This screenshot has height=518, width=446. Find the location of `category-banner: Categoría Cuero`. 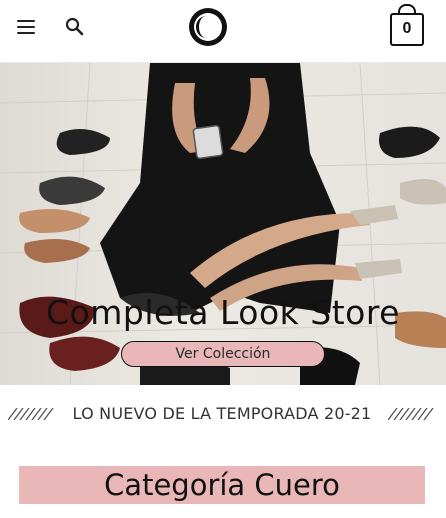

category-banner: Categoría Cuero is located at coordinates (222, 485).